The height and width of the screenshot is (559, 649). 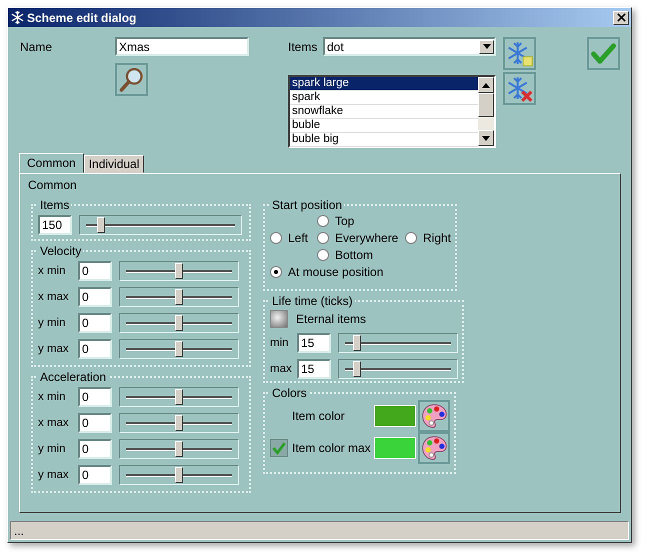 I want to click on checkbox-label: Eternal items, so click(x=331, y=319).